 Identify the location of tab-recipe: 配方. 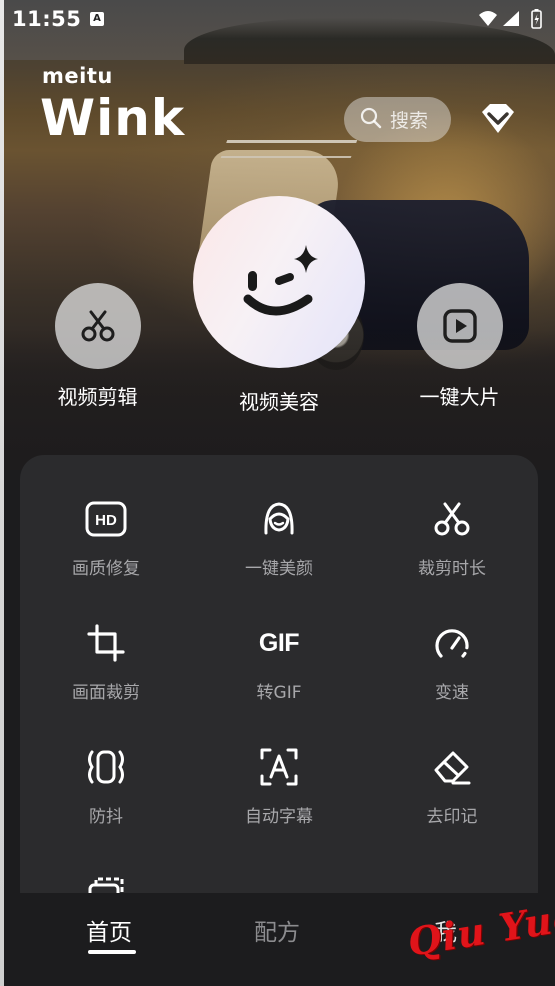
(277, 930).